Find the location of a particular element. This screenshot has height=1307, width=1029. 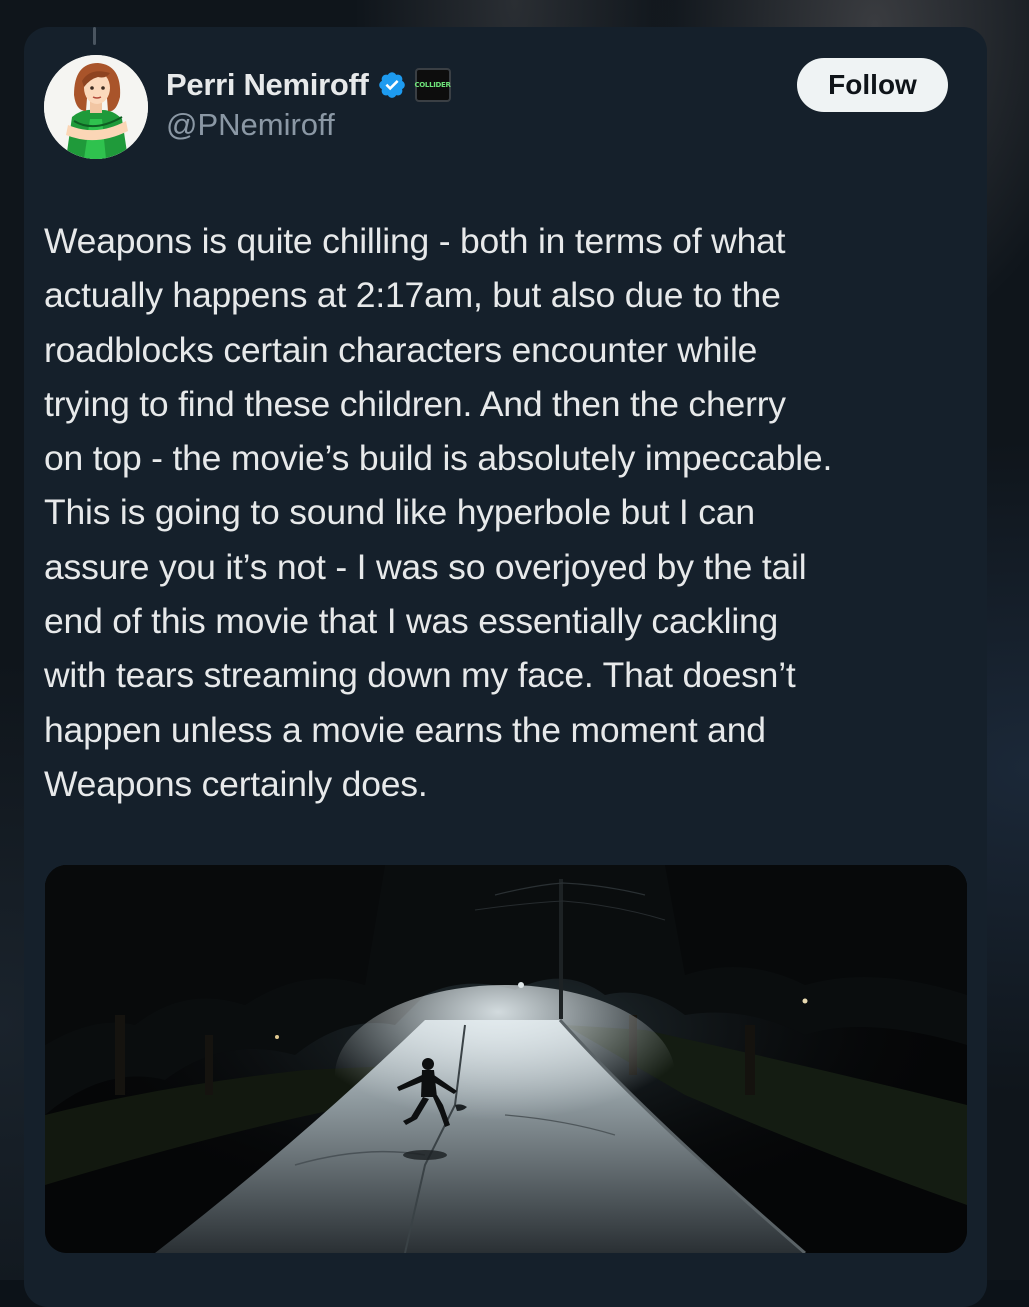

author-handle: @PNemiroff is located at coordinates (250, 125).